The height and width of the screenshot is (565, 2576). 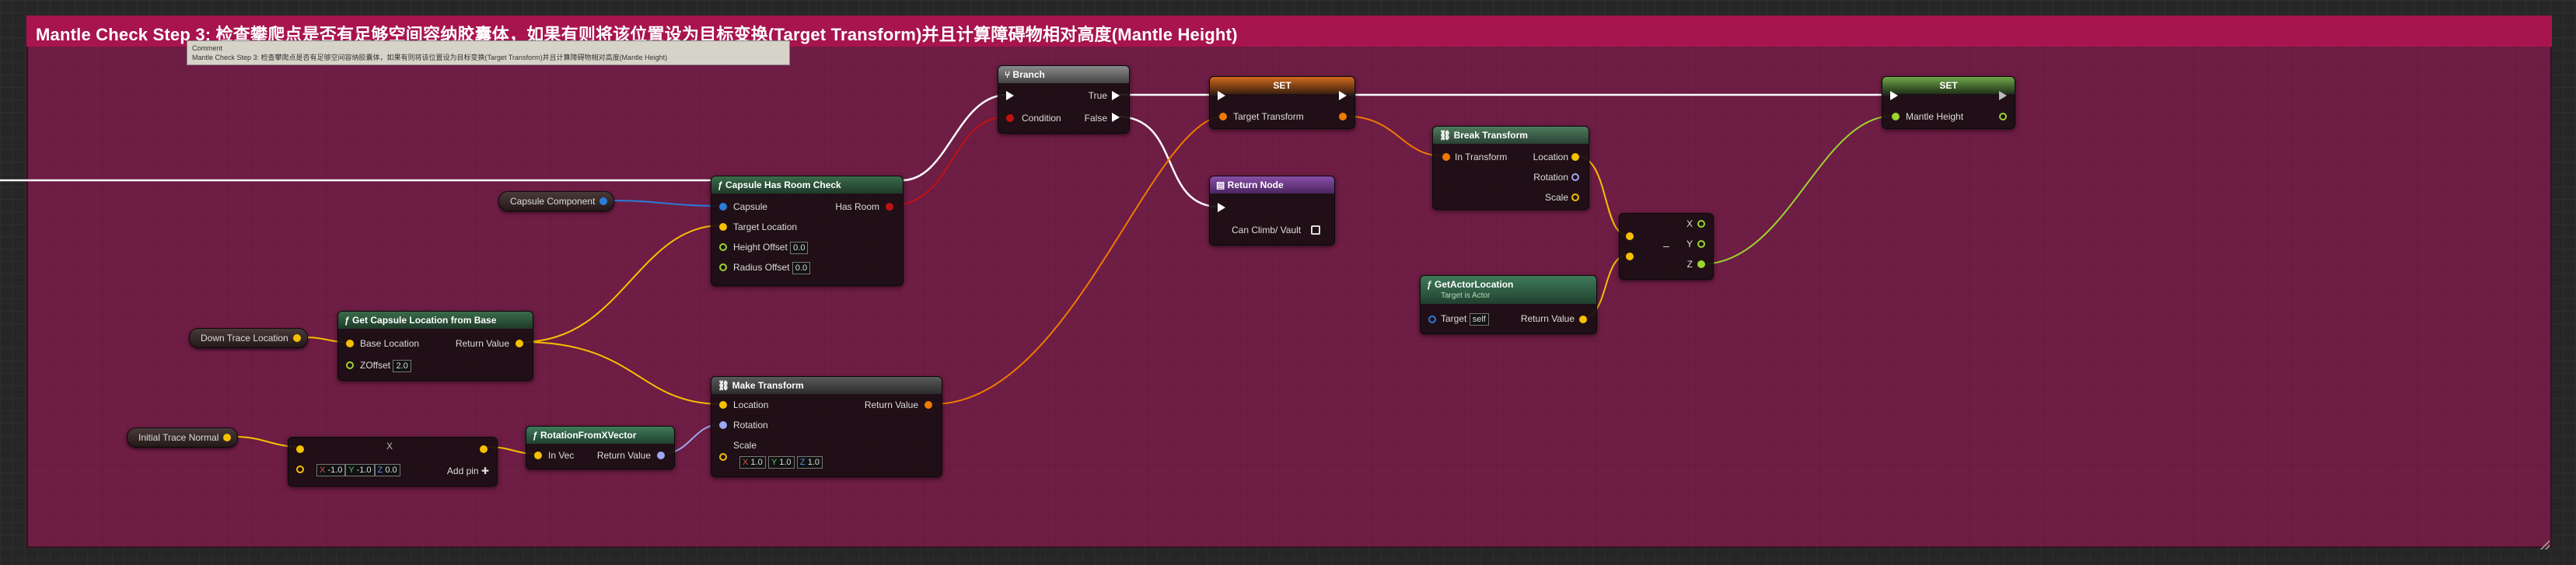 What do you see at coordinates (1948, 85) in the screenshot?
I see `set-mantle-height-header: SET` at bounding box center [1948, 85].